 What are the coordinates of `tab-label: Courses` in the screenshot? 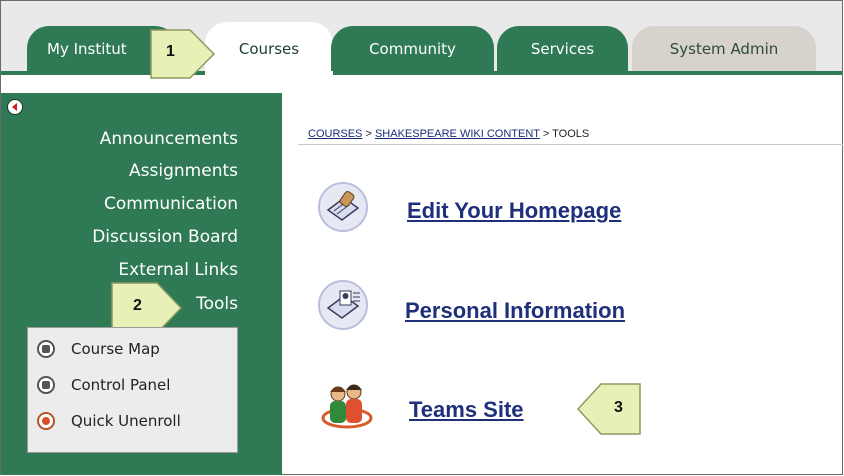 It's located at (269, 48).